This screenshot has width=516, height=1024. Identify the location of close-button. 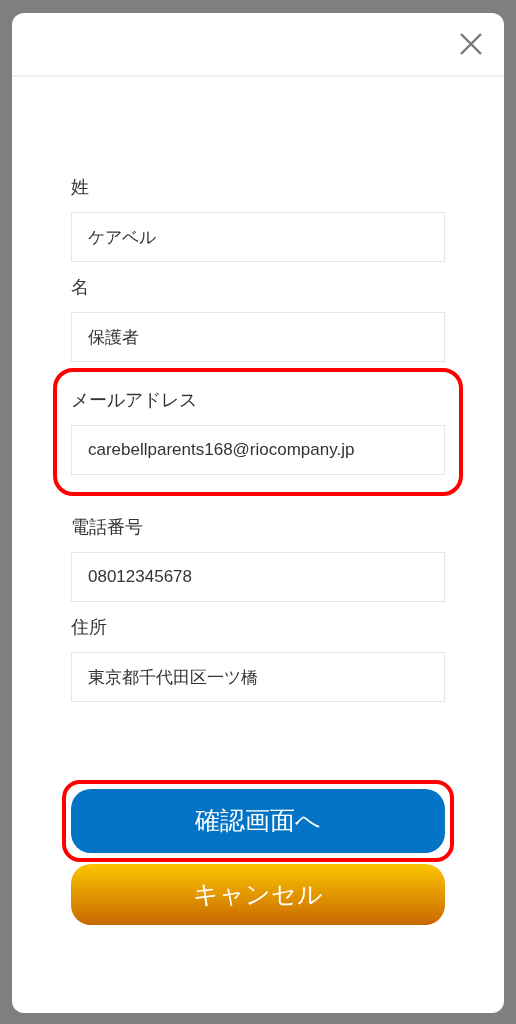
(471, 44).